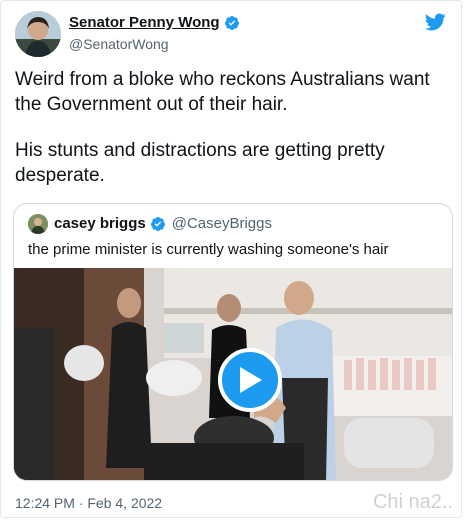 The width and height of the screenshot is (464, 520). I want to click on play-button, so click(250, 380).